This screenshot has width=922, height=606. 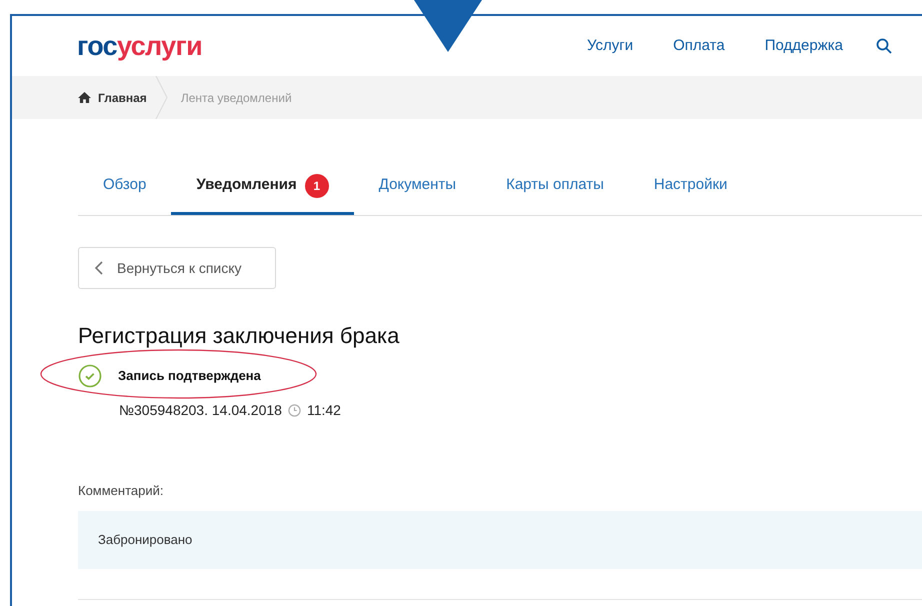 I want to click on notification-title: Регистрация заключения брака, so click(x=239, y=336).